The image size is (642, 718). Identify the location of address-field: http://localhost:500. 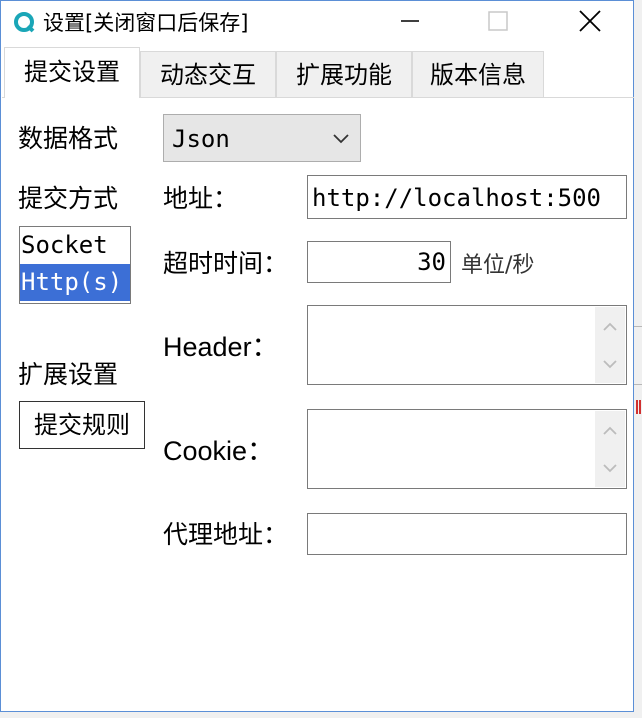
(467, 197).